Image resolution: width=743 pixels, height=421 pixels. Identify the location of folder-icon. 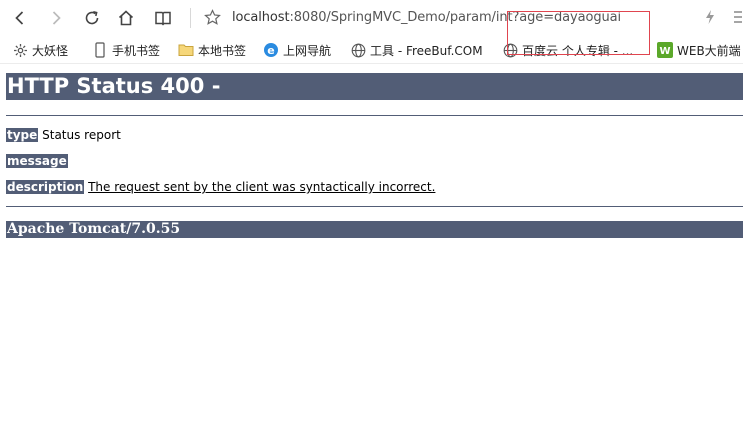
(186, 50).